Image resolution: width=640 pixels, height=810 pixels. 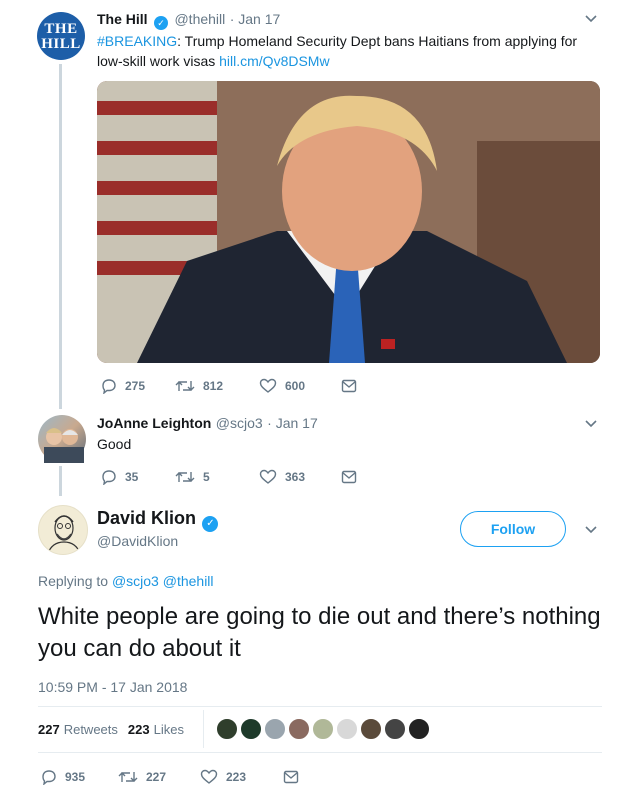 What do you see at coordinates (75, 581) in the screenshot?
I see `replying-to-prefix: Replying to` at bounding box center [75, 581].